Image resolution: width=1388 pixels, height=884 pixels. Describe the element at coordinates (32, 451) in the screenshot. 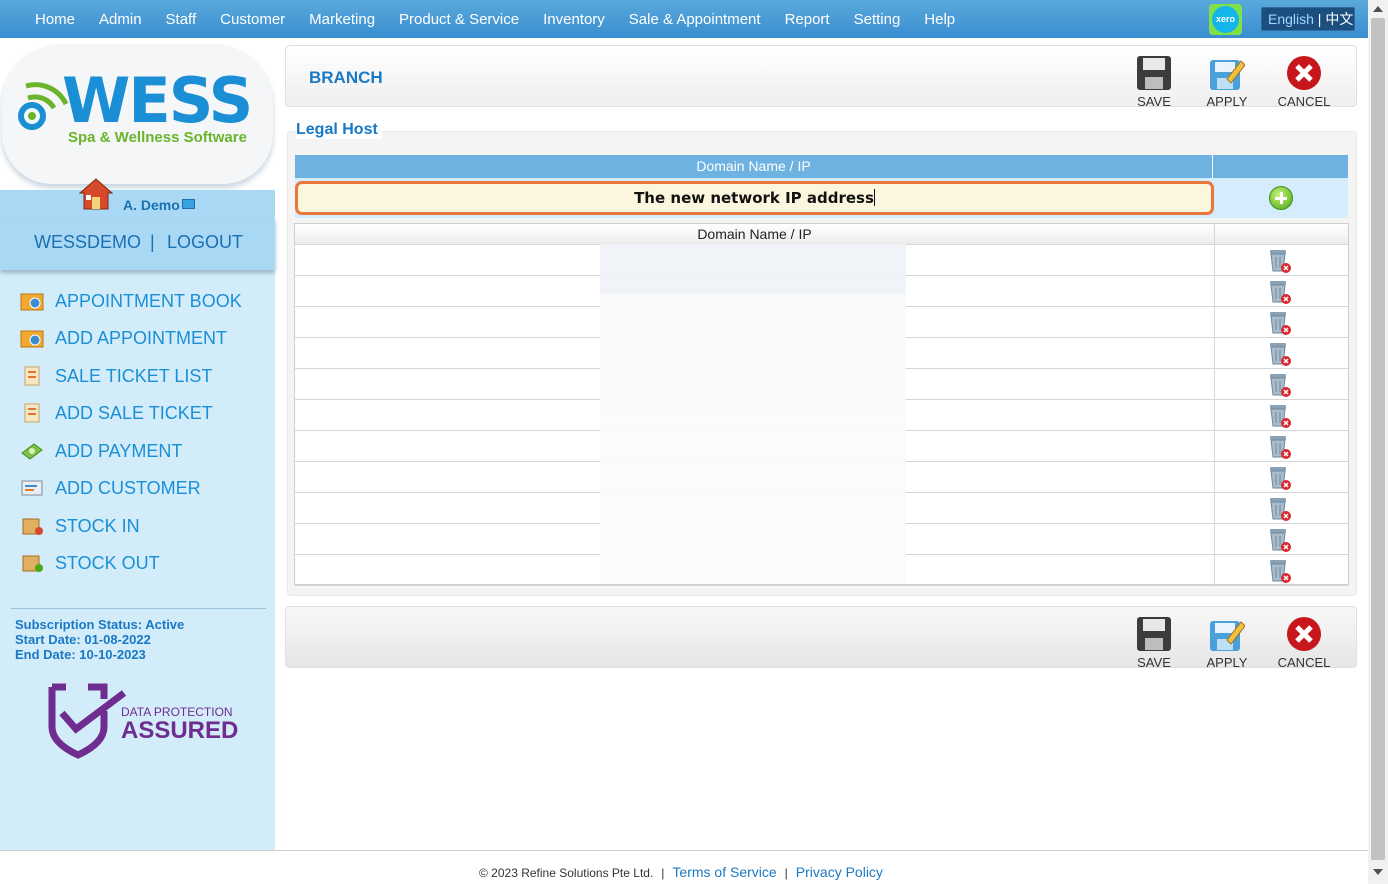

I see `add-payment-icon` at that location.